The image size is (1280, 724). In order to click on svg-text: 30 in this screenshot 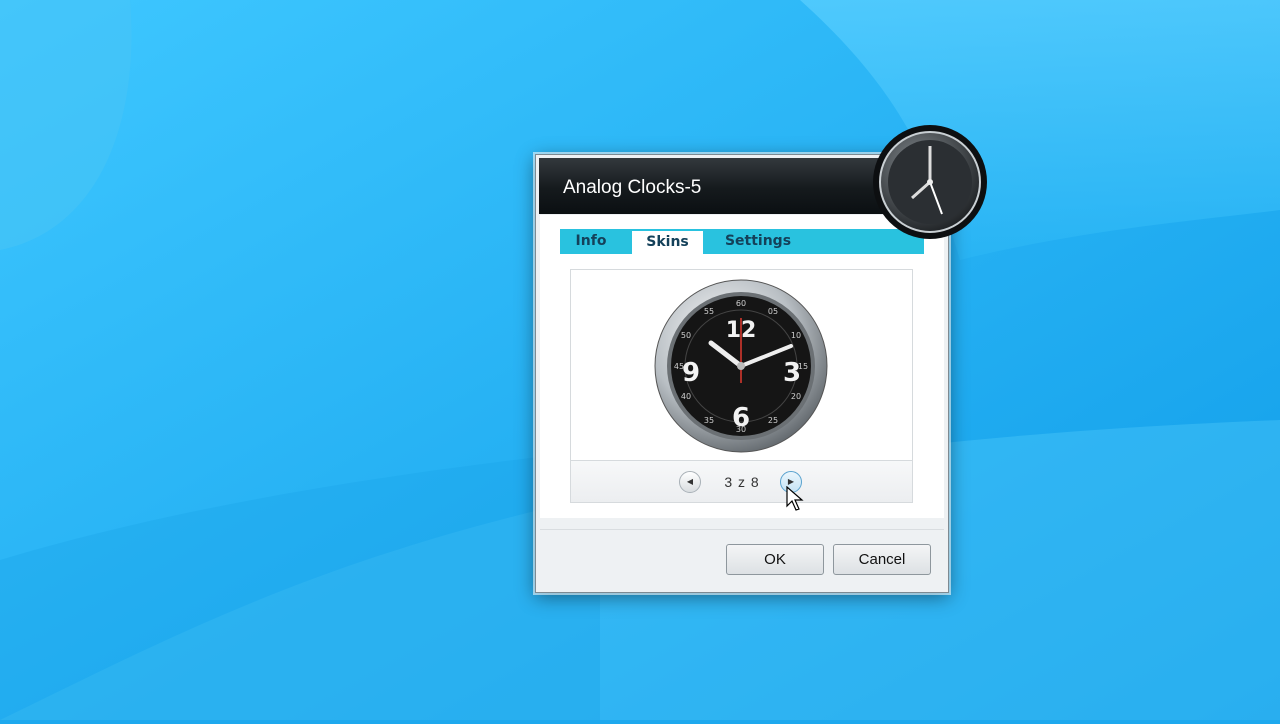, I will do `click(741, 429)`.